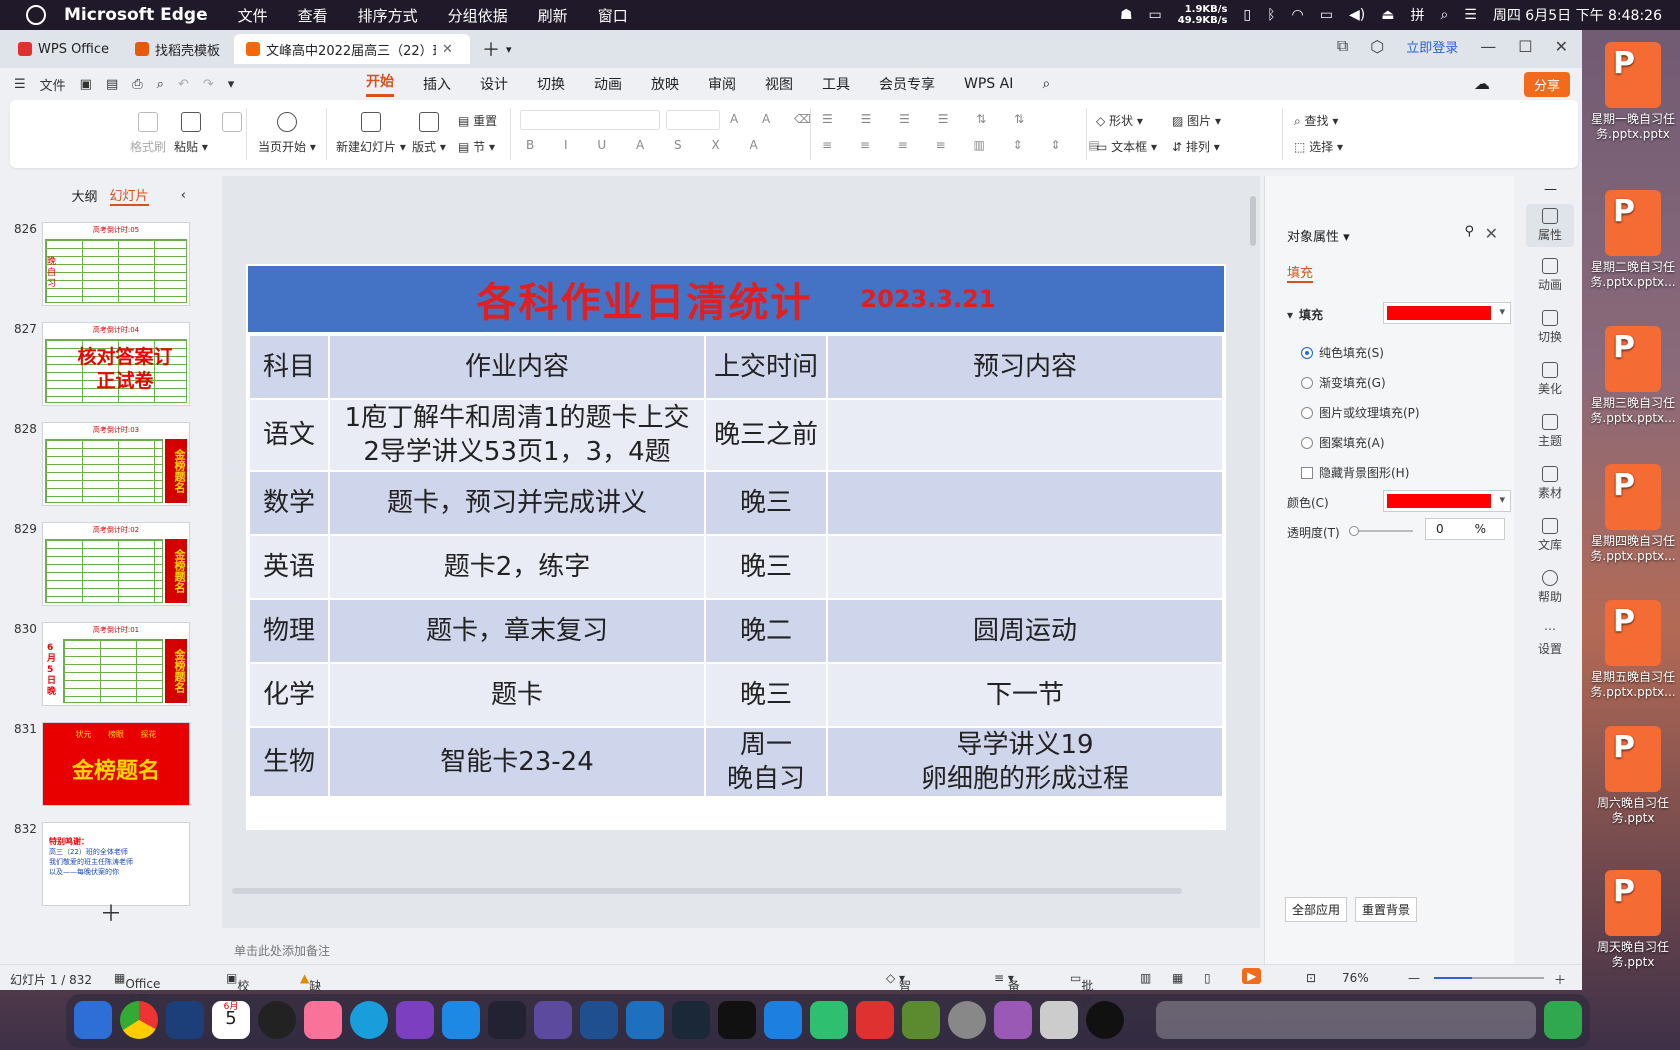 This screenshot has height=1050, width=1680. What do you see at coordinates (313, 15) in the screenshot?
I see `menu-view: 查看` at bounding box center [313, 15].